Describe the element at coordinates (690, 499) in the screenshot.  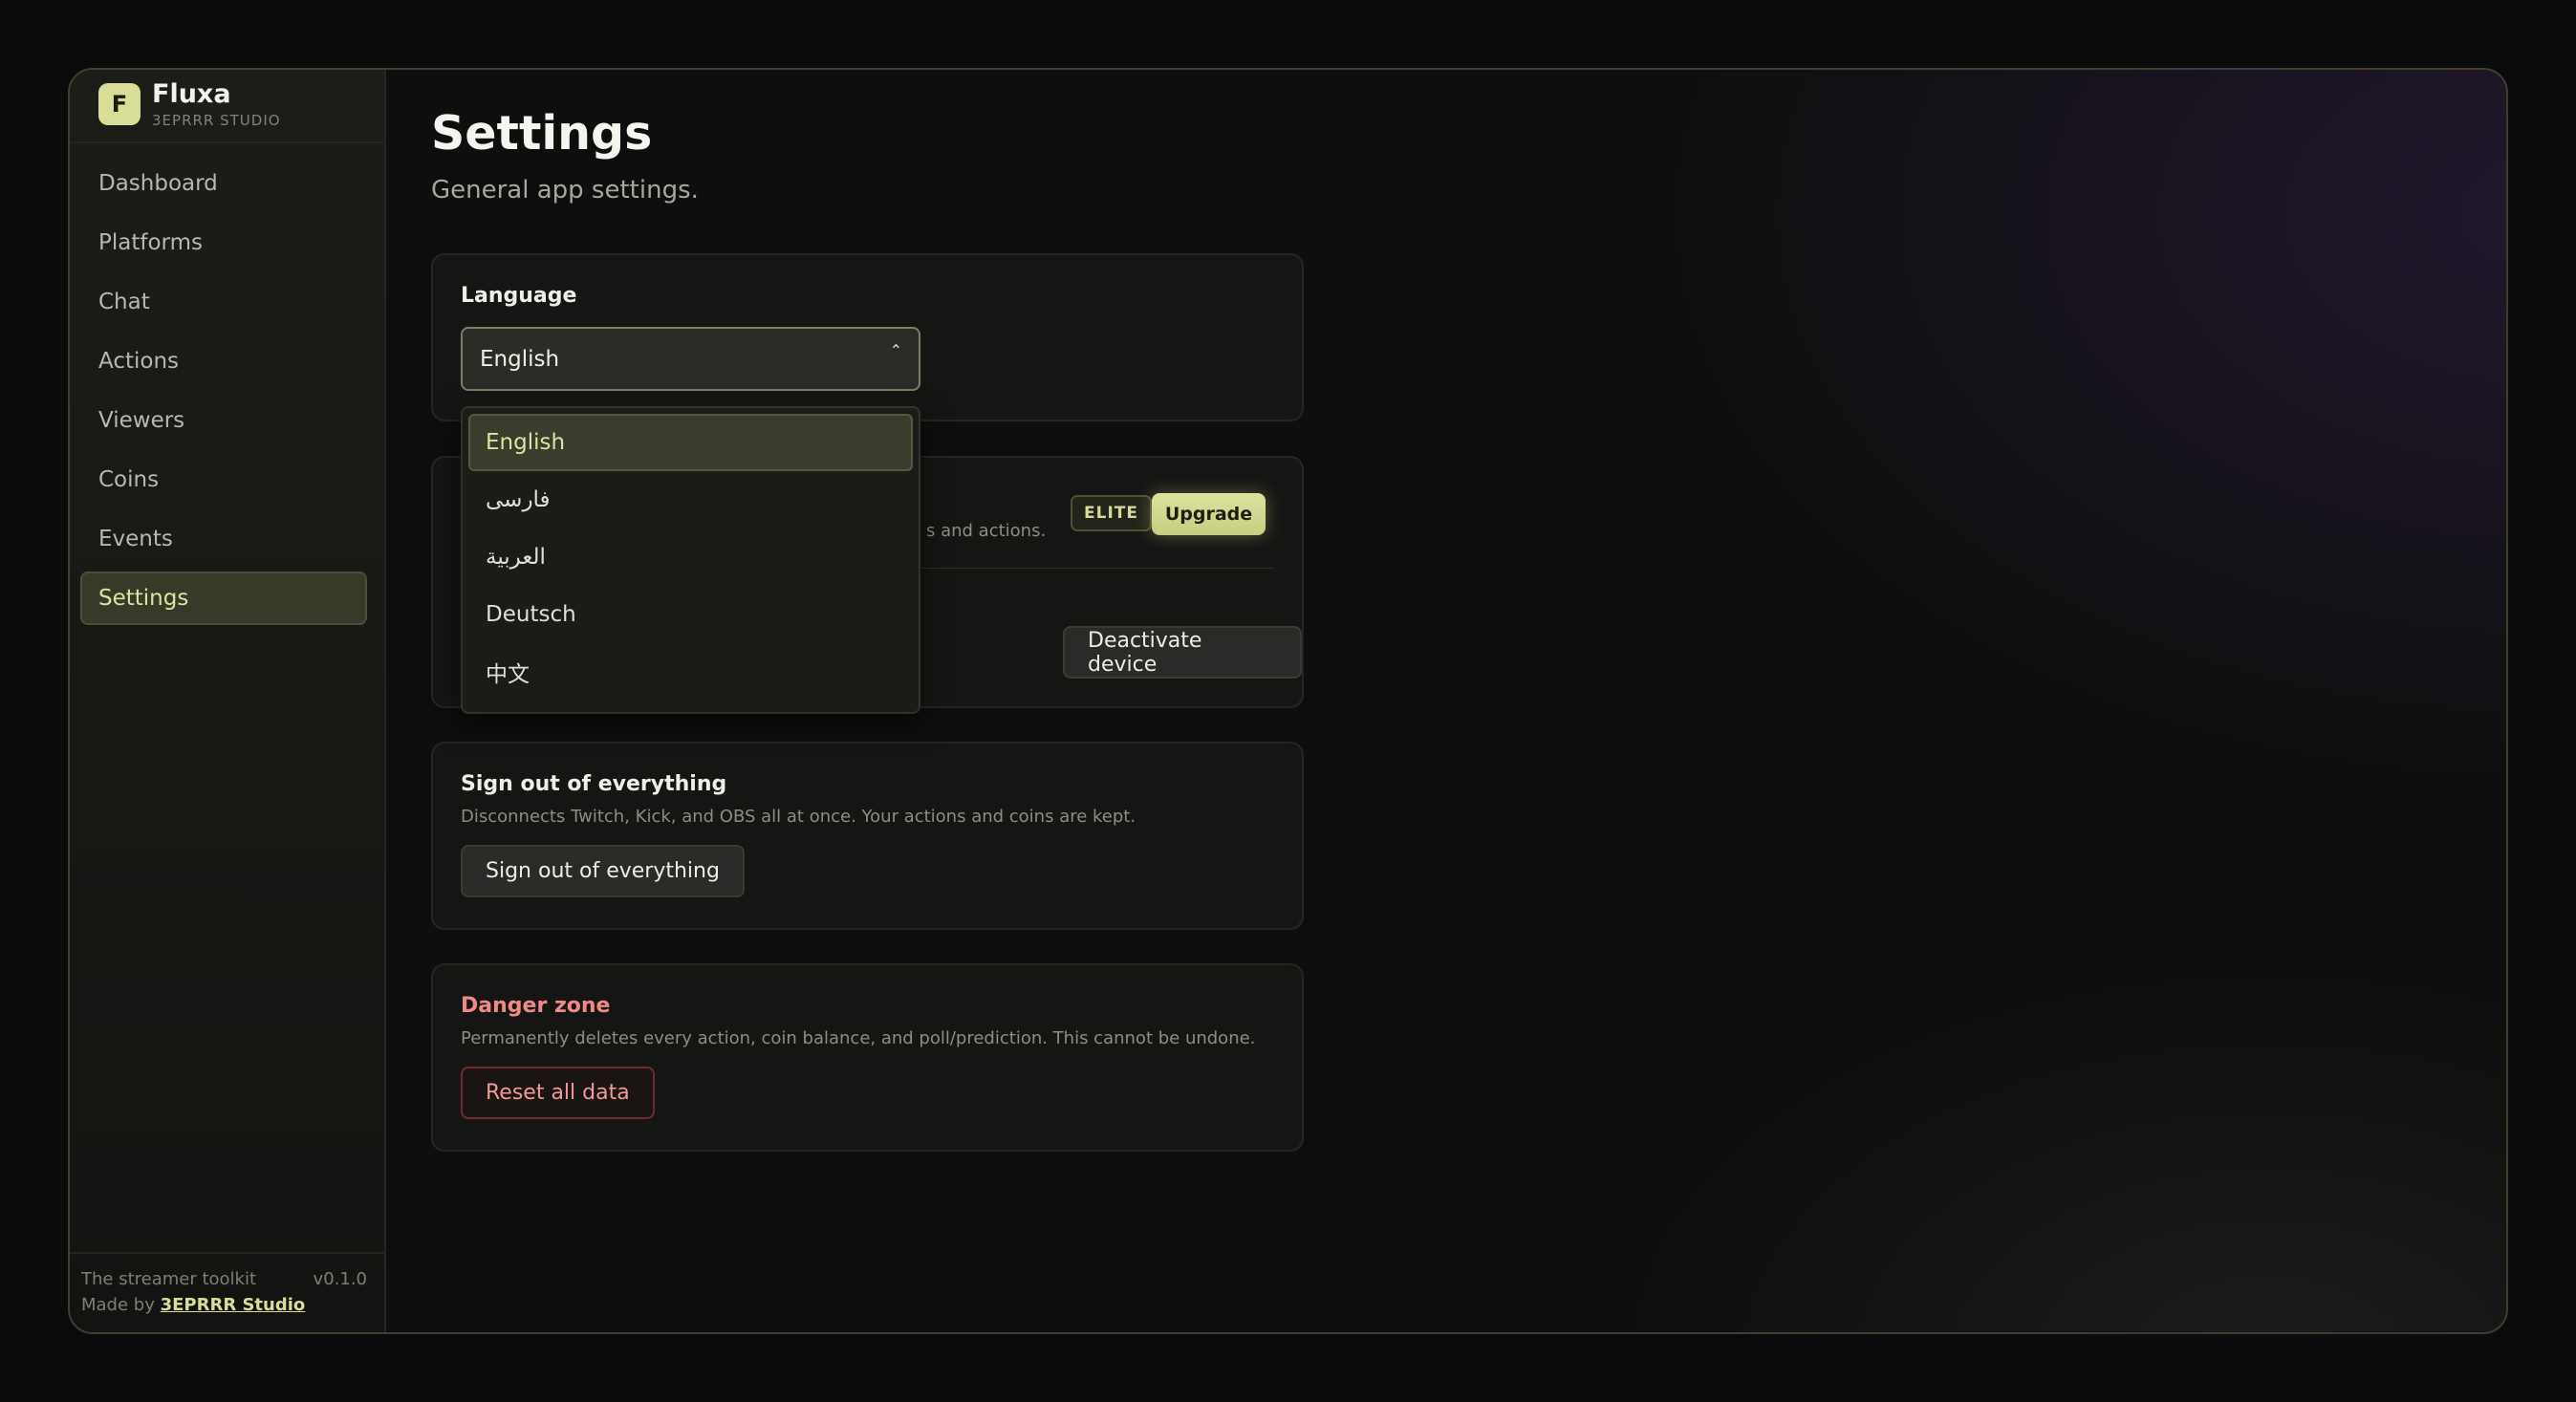
I see `language-option-farsi: فارسی` at that location.